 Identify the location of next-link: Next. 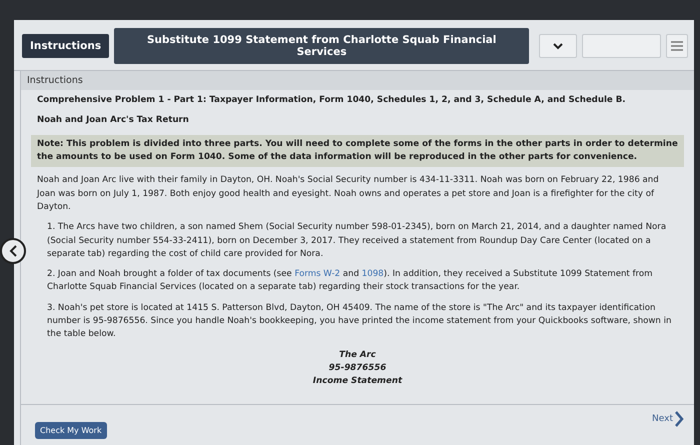
(668, 419).